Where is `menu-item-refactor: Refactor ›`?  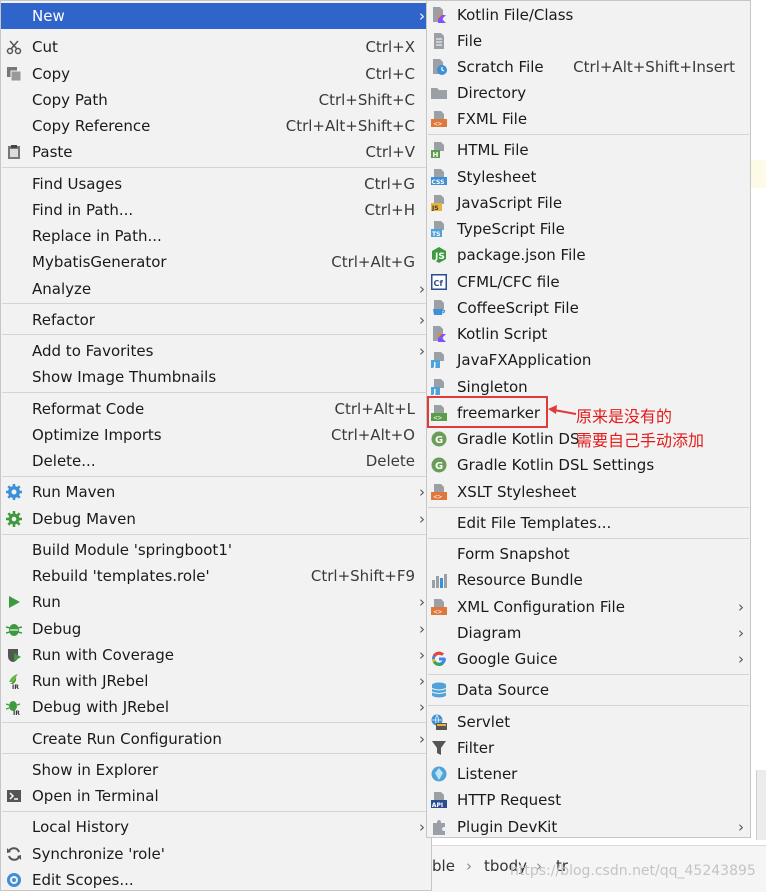 menu-item-refactor: Refactor › is located at coordinates (216, 320).